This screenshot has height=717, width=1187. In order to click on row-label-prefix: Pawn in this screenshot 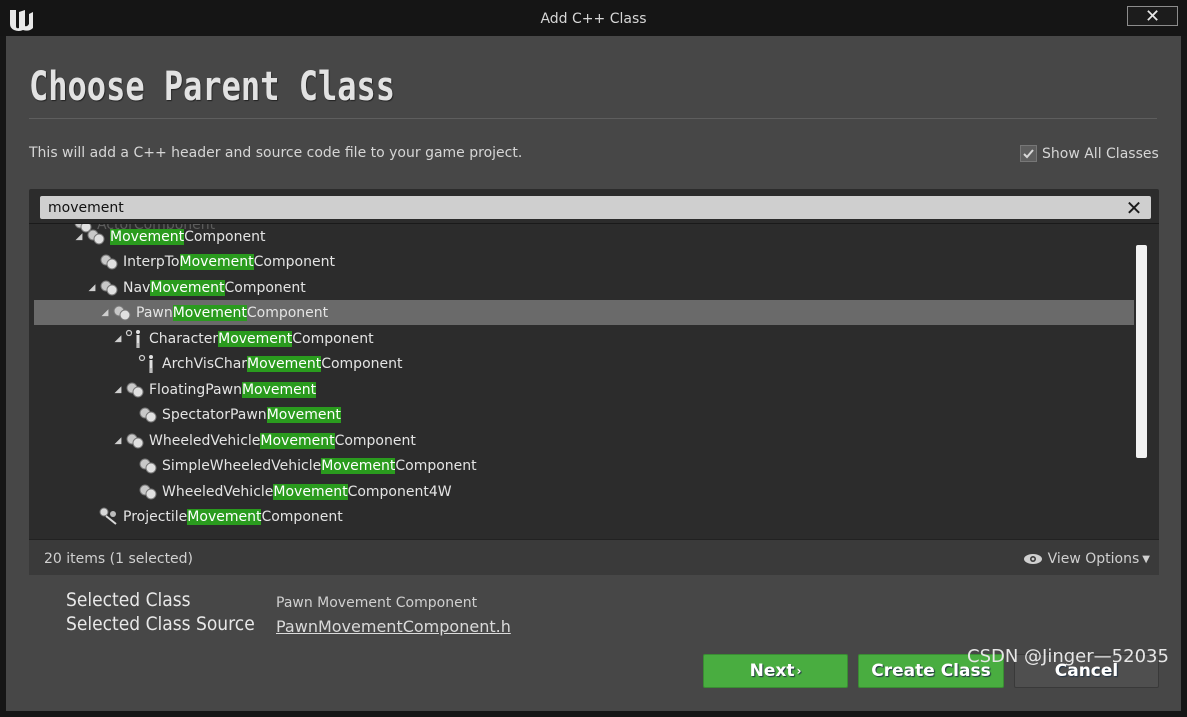, I will do `click(154, 312)`.